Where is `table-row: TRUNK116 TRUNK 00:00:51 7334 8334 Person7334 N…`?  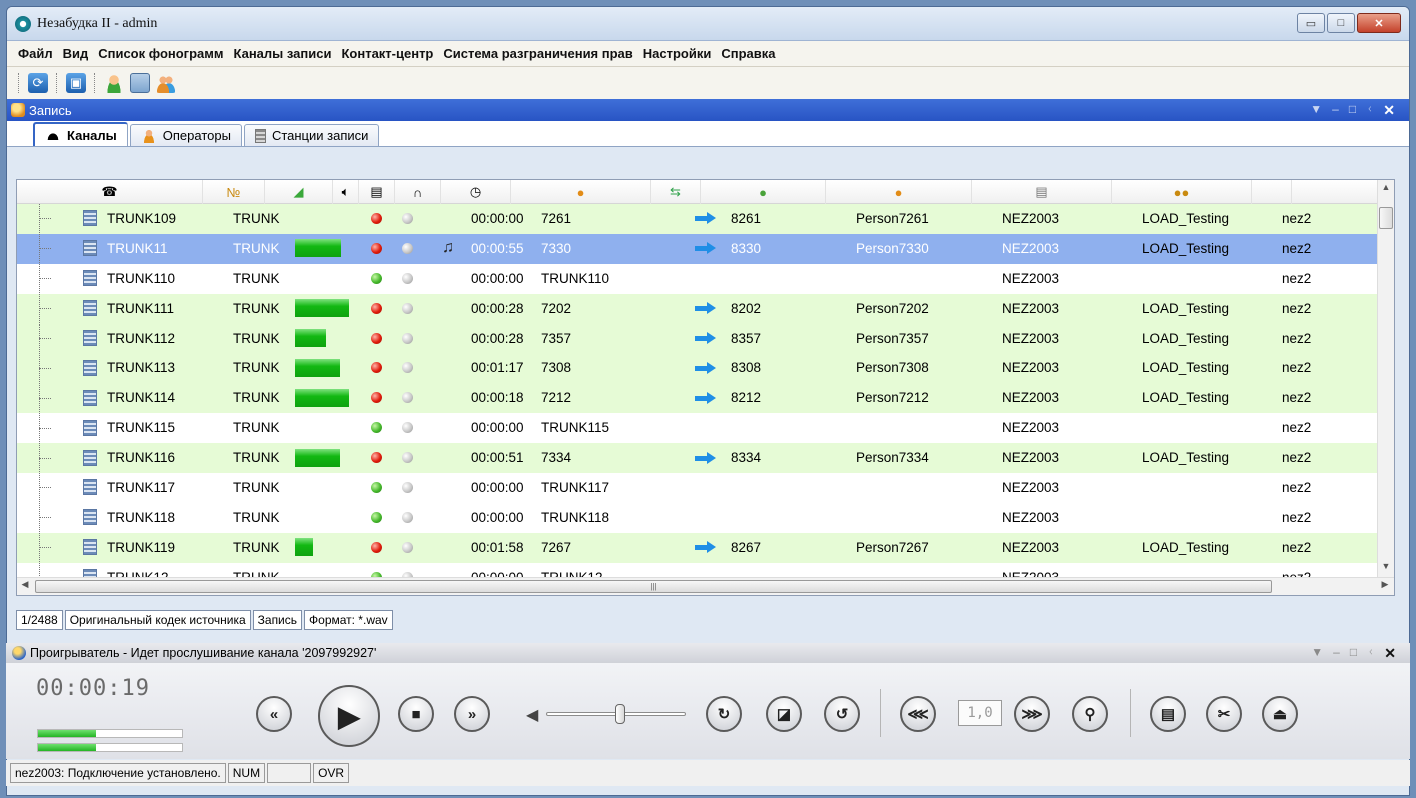 table-row: TRUNK116 TRUNK 00:00:51 7334 8334 Person7334 N… is located at coordinates (705, 458).